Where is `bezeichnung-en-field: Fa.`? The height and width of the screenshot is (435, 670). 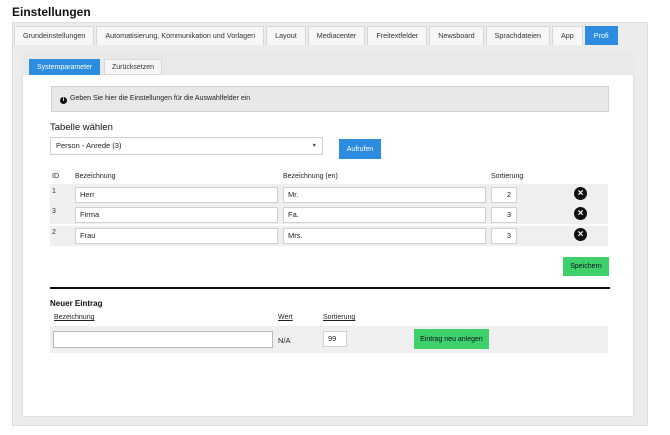 bezeichnung-en-field: Fa. is located at coordinates (384, 215).